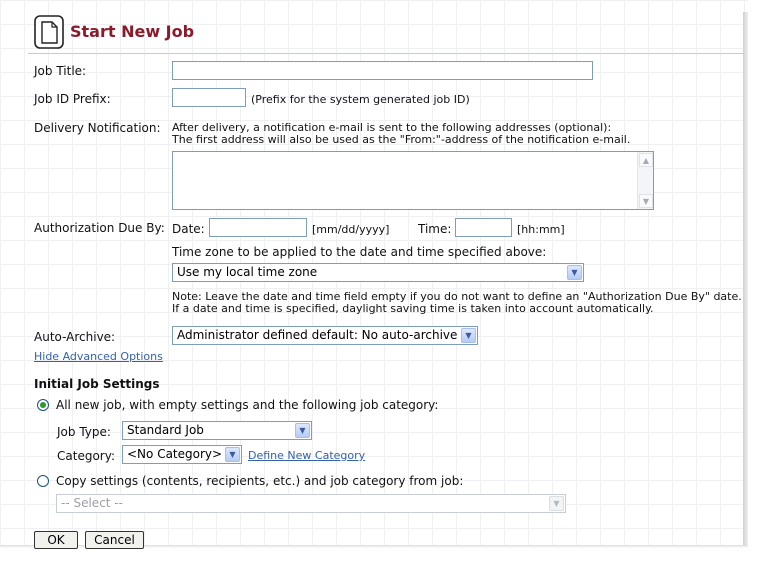  Describe the element at coordinates (311, 503) in the screenshot. I see `copy-job-select: -- Select -- ▼` at that location.